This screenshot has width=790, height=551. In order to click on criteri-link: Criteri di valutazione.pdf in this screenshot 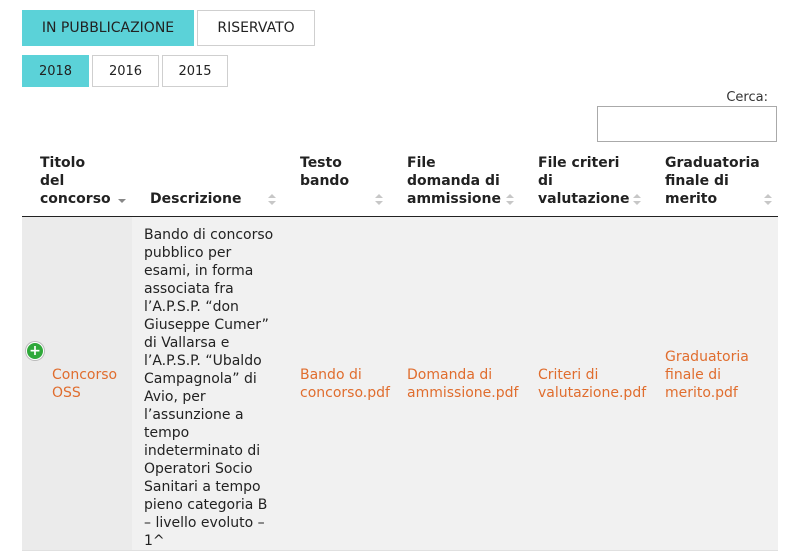, I will do `click(592, 384)`.